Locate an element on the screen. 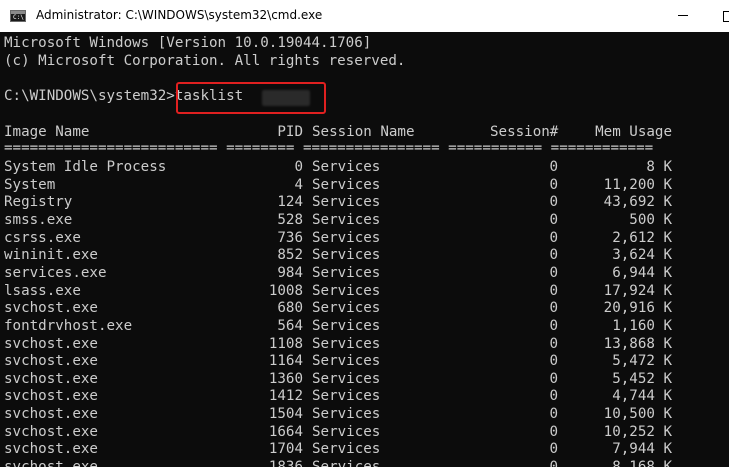 This screenshot has height=467, width=729. process-row: svchost.exe 680 Services 0 20,916 K is located at coordinates (364, 308).